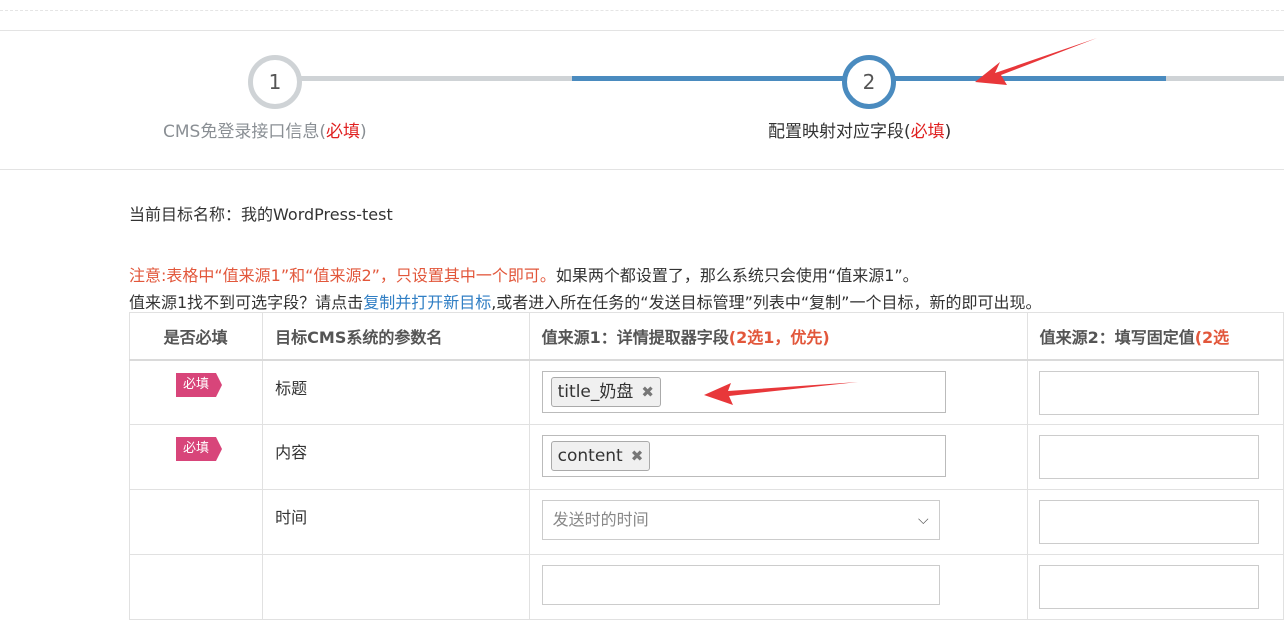  I want to click on table-row, so click(706, 587).